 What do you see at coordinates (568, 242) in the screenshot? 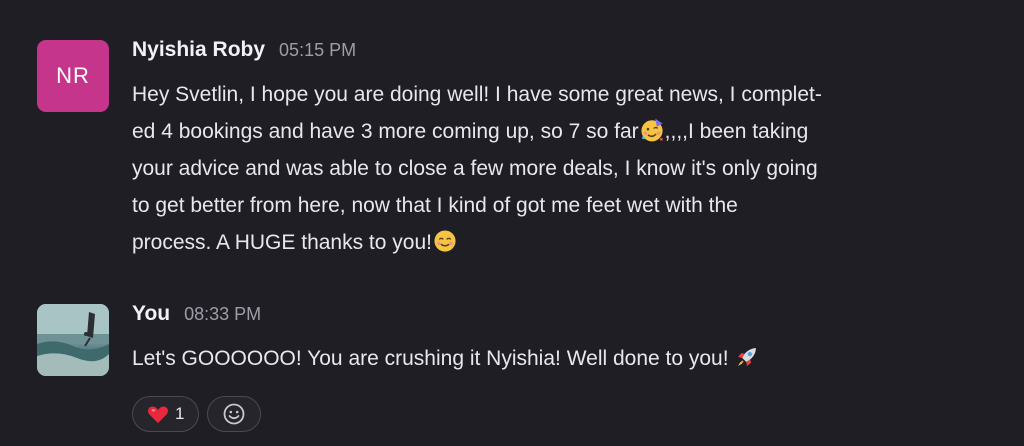
I see `message-line: process. A HUGE thanks to you!` at bounding box center [568, 242].